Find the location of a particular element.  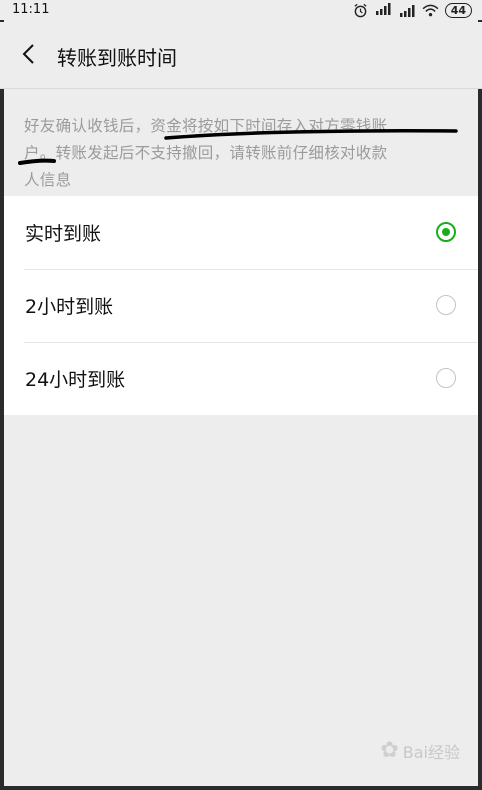

description-line-2: 户。转账发起后不支持撤回，请转账前仔细核对收款 is located at coordinates (206, 153).